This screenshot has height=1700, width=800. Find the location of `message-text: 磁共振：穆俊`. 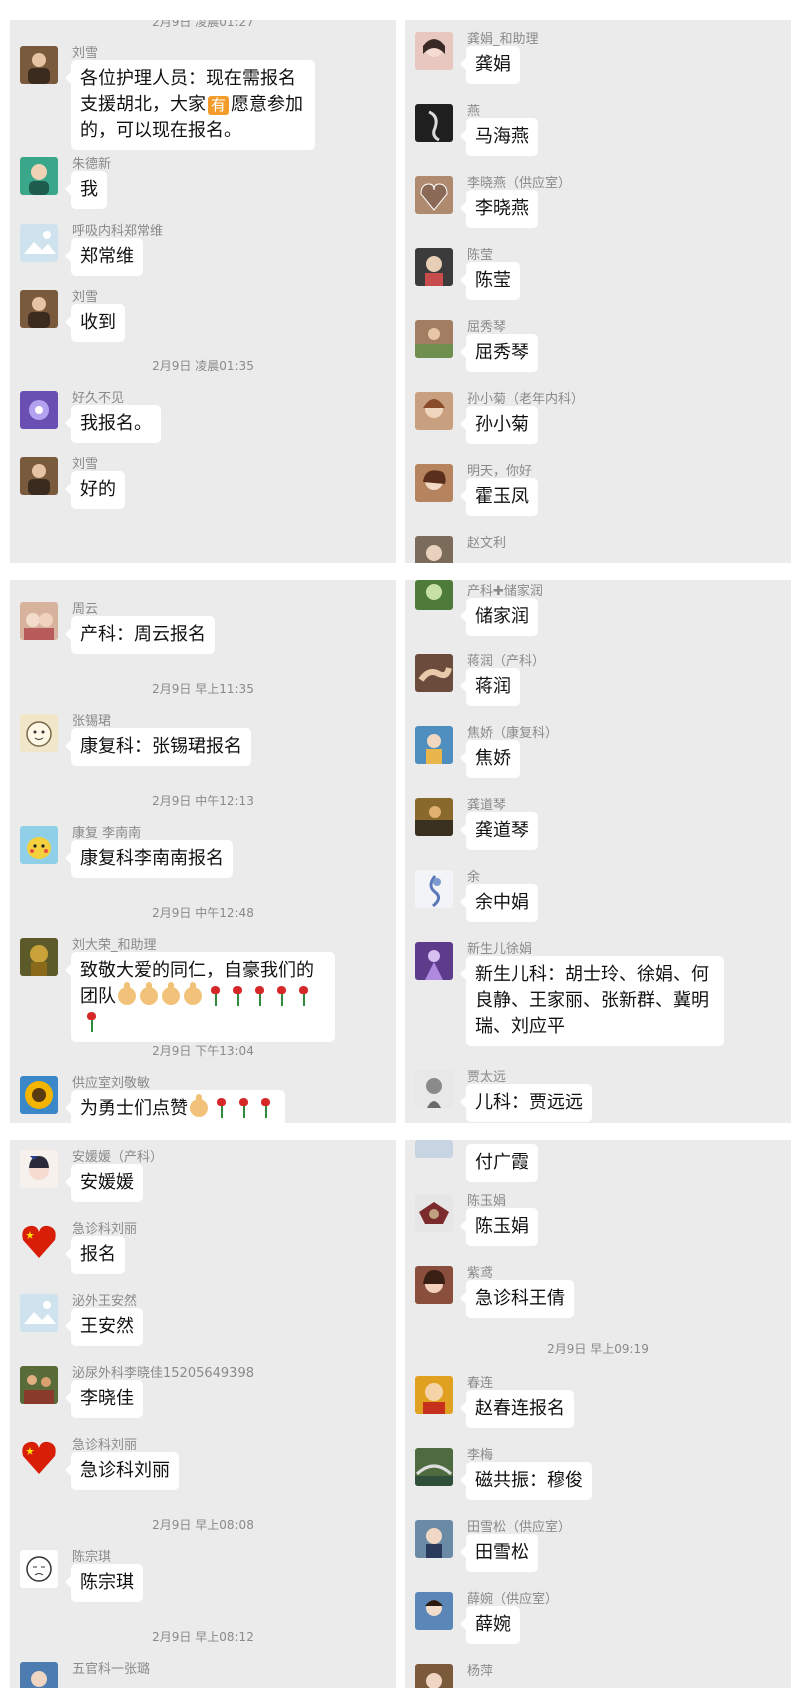

message-text: 磁共振：穆俊 is located at coordinates (529, 1480).